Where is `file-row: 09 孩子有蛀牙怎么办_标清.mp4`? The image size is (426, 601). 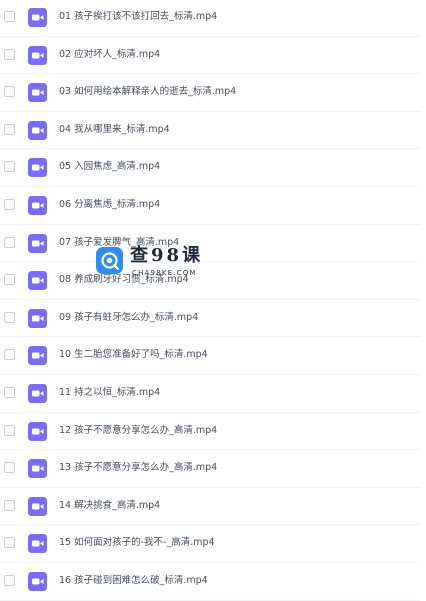 file-row: 09 孩子有蛀牙怎么办_标清.mp4 is located at coordinates (213, 319).